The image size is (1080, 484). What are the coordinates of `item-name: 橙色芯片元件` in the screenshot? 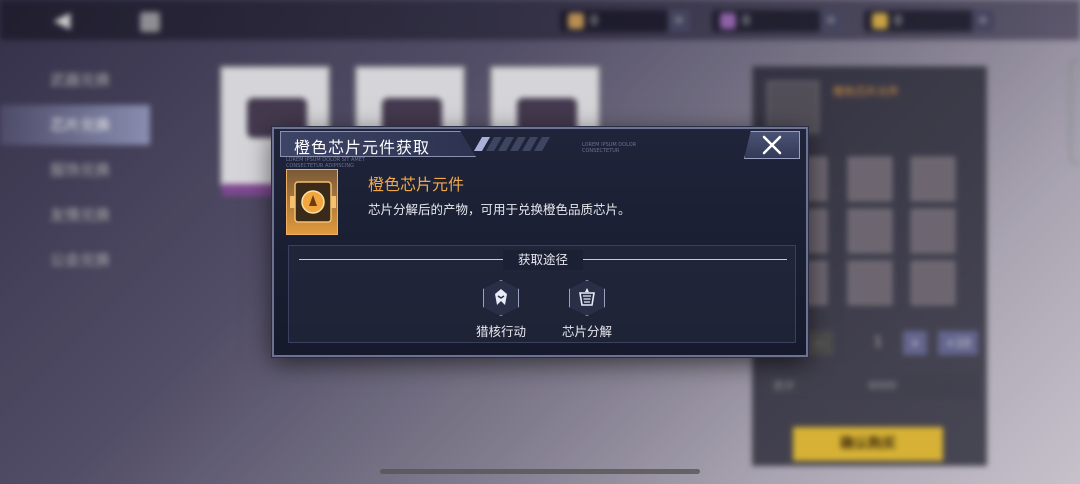 It's located at (416, 184).